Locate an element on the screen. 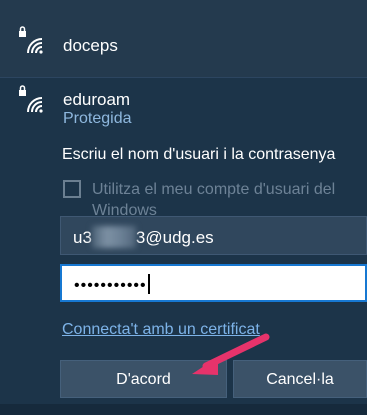  credentials-prompt: Escriu el nom d'usuari i la contrasenya is located at coordinates (199, 154).